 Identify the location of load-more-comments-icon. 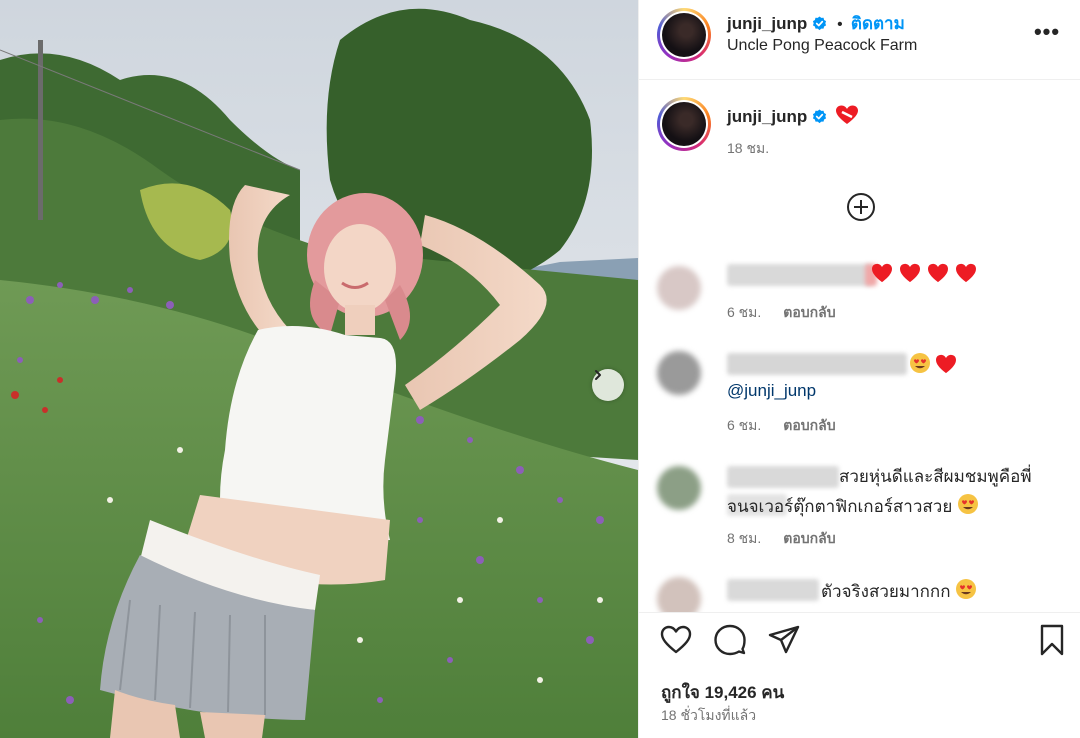
(861, 207).